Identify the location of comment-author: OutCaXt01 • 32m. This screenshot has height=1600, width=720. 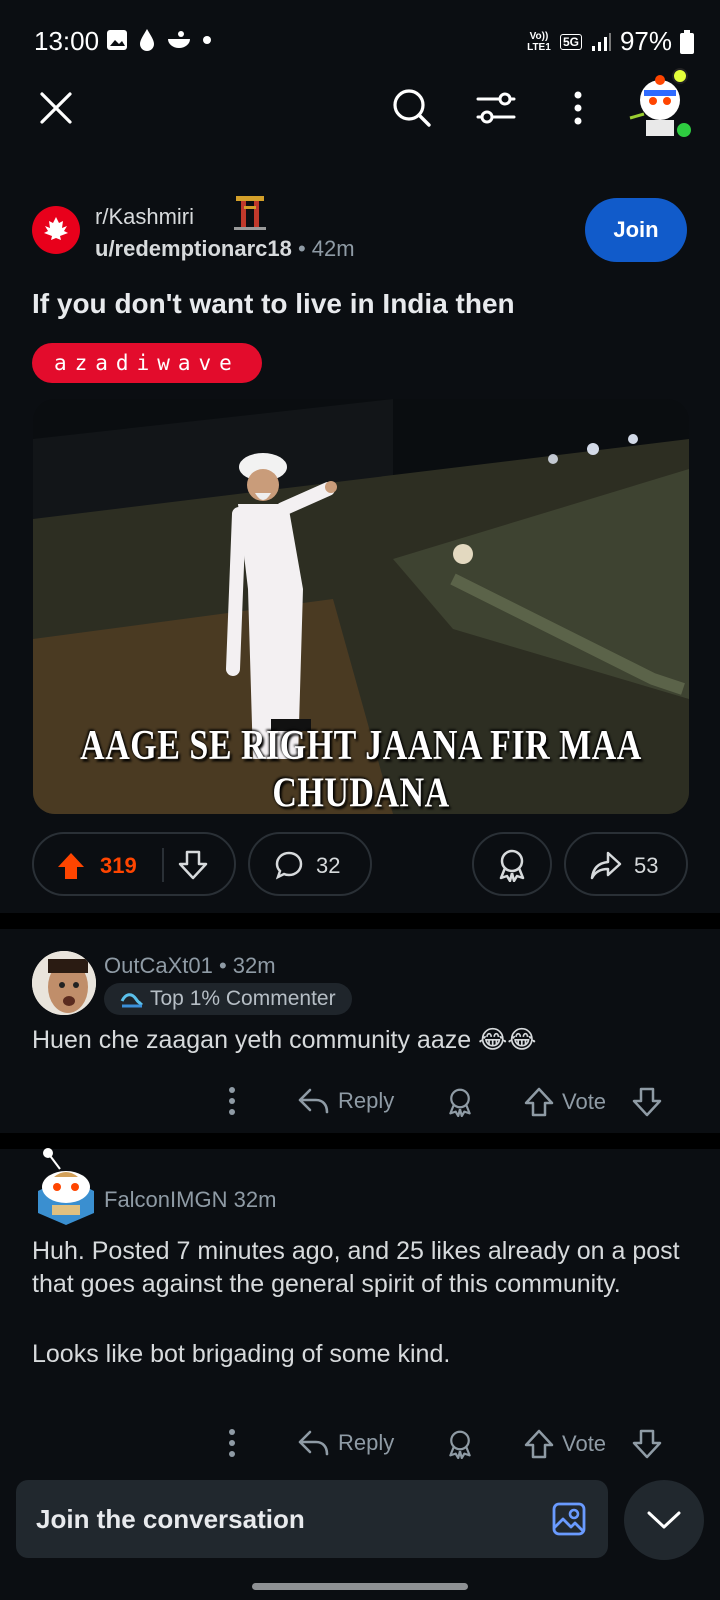
(190, 966).